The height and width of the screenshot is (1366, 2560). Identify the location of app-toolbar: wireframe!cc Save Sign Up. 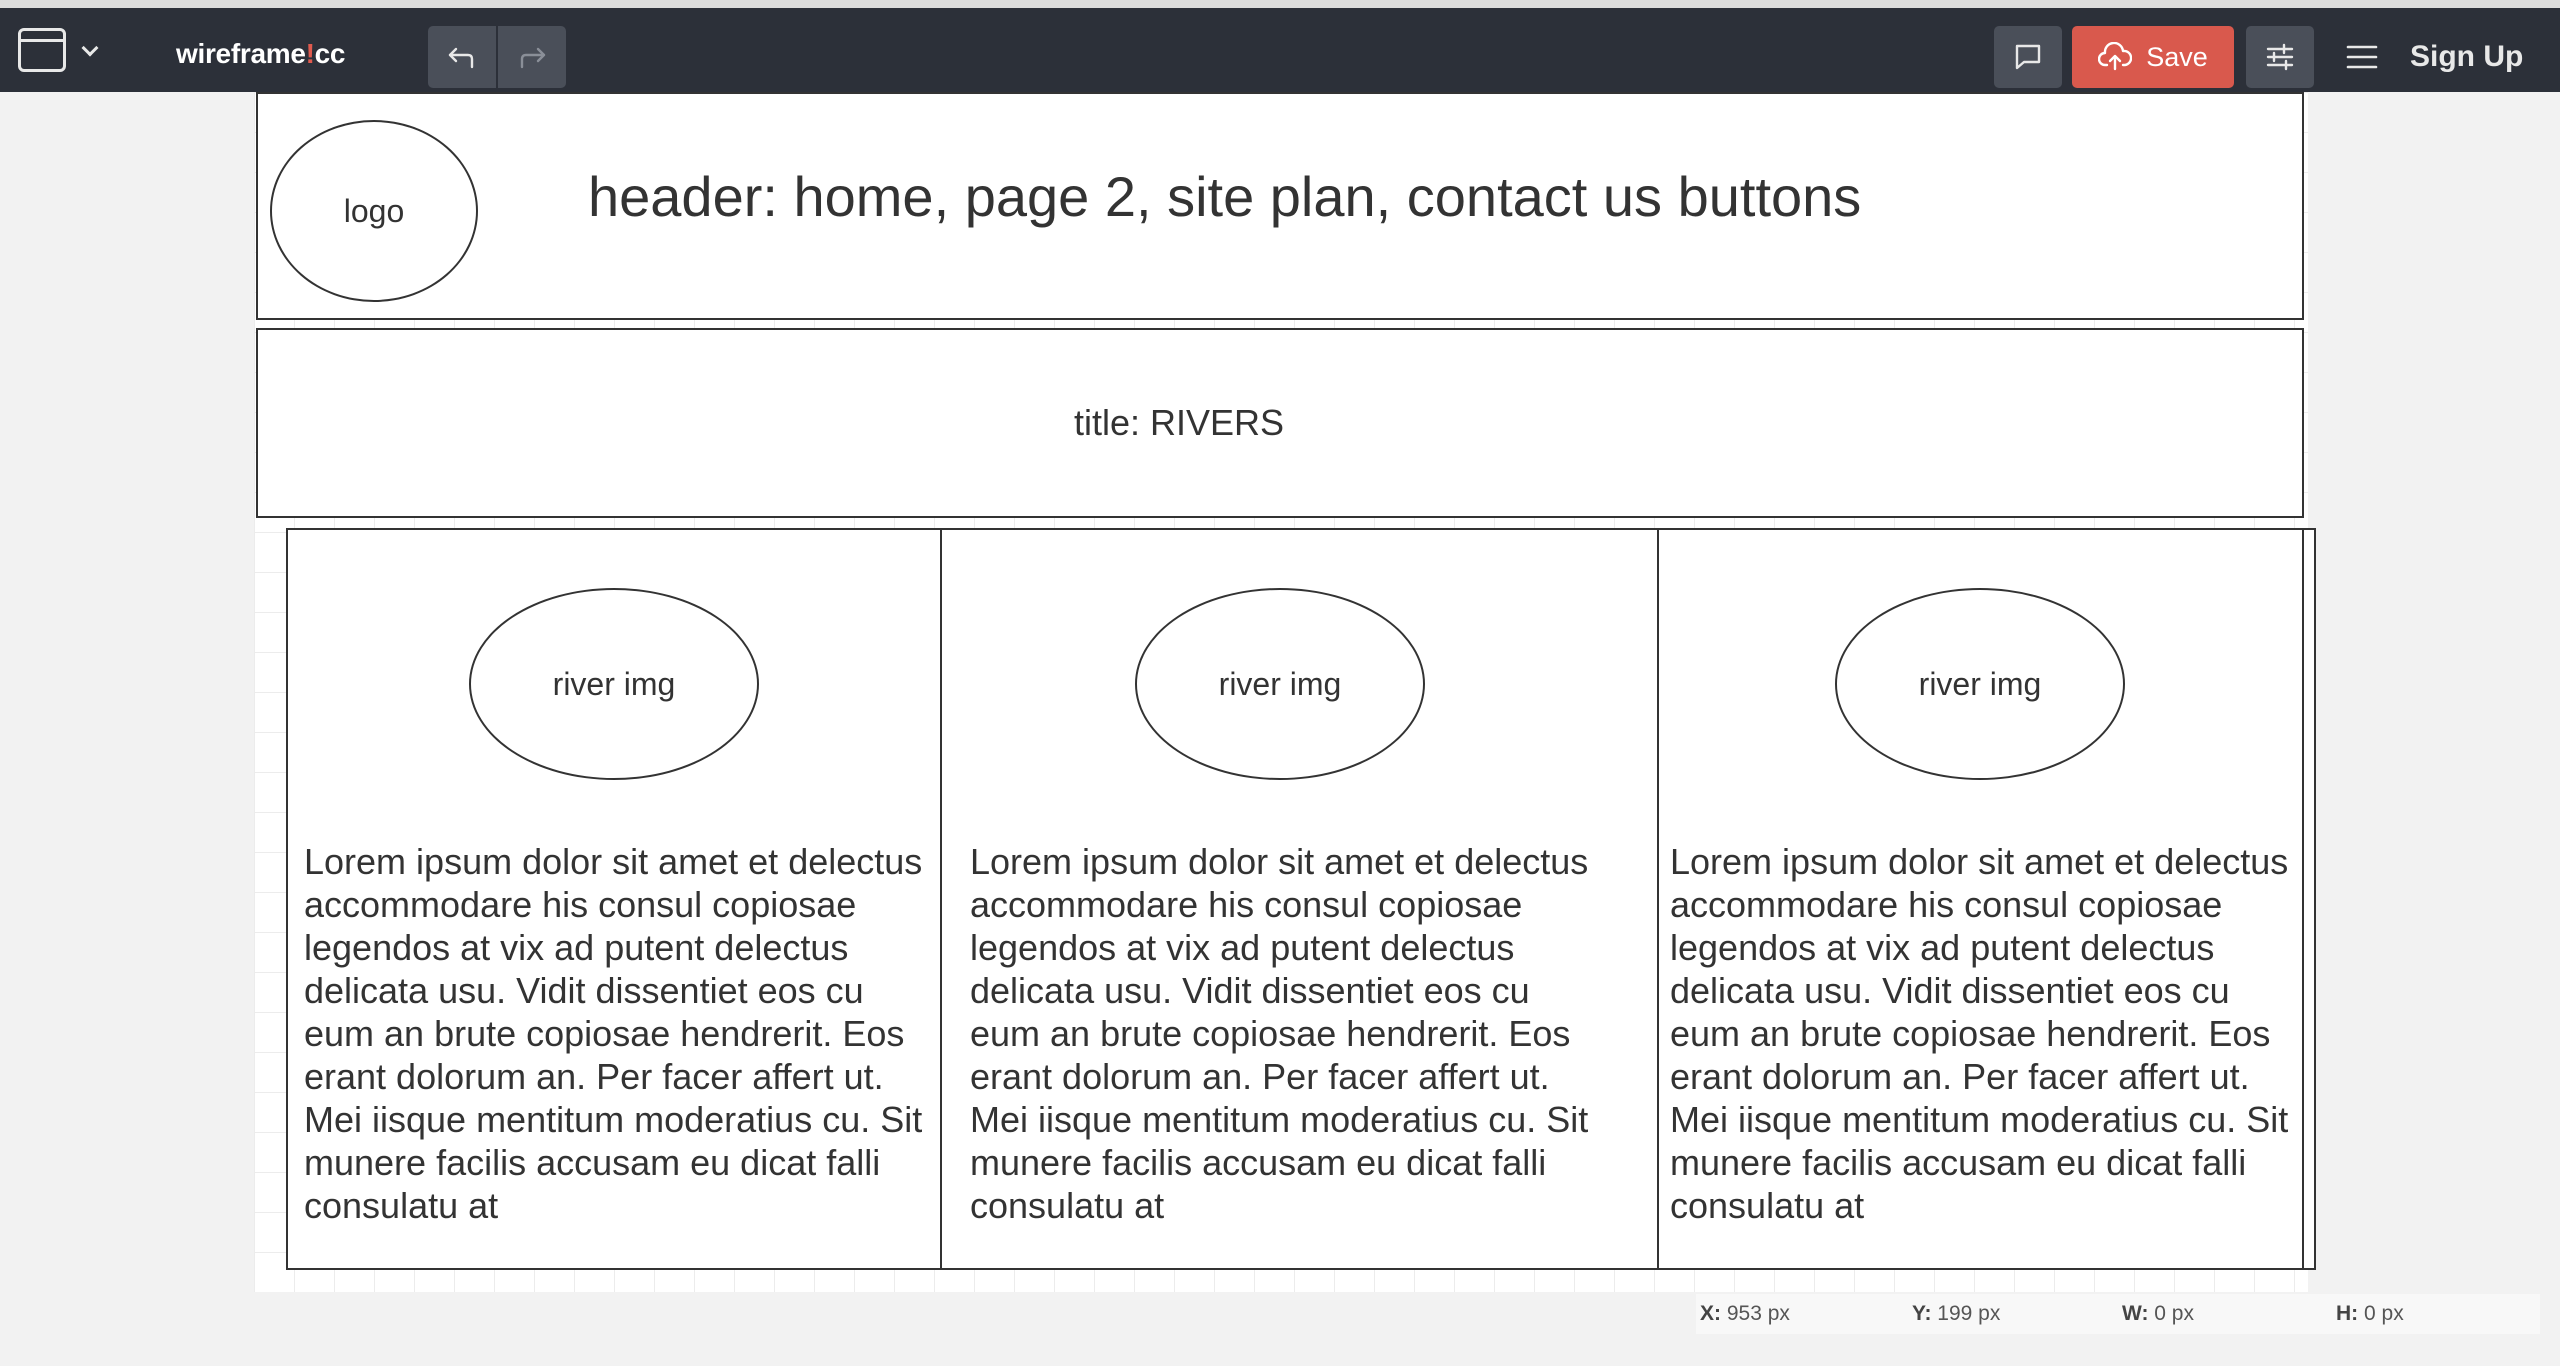
(1280, 50).